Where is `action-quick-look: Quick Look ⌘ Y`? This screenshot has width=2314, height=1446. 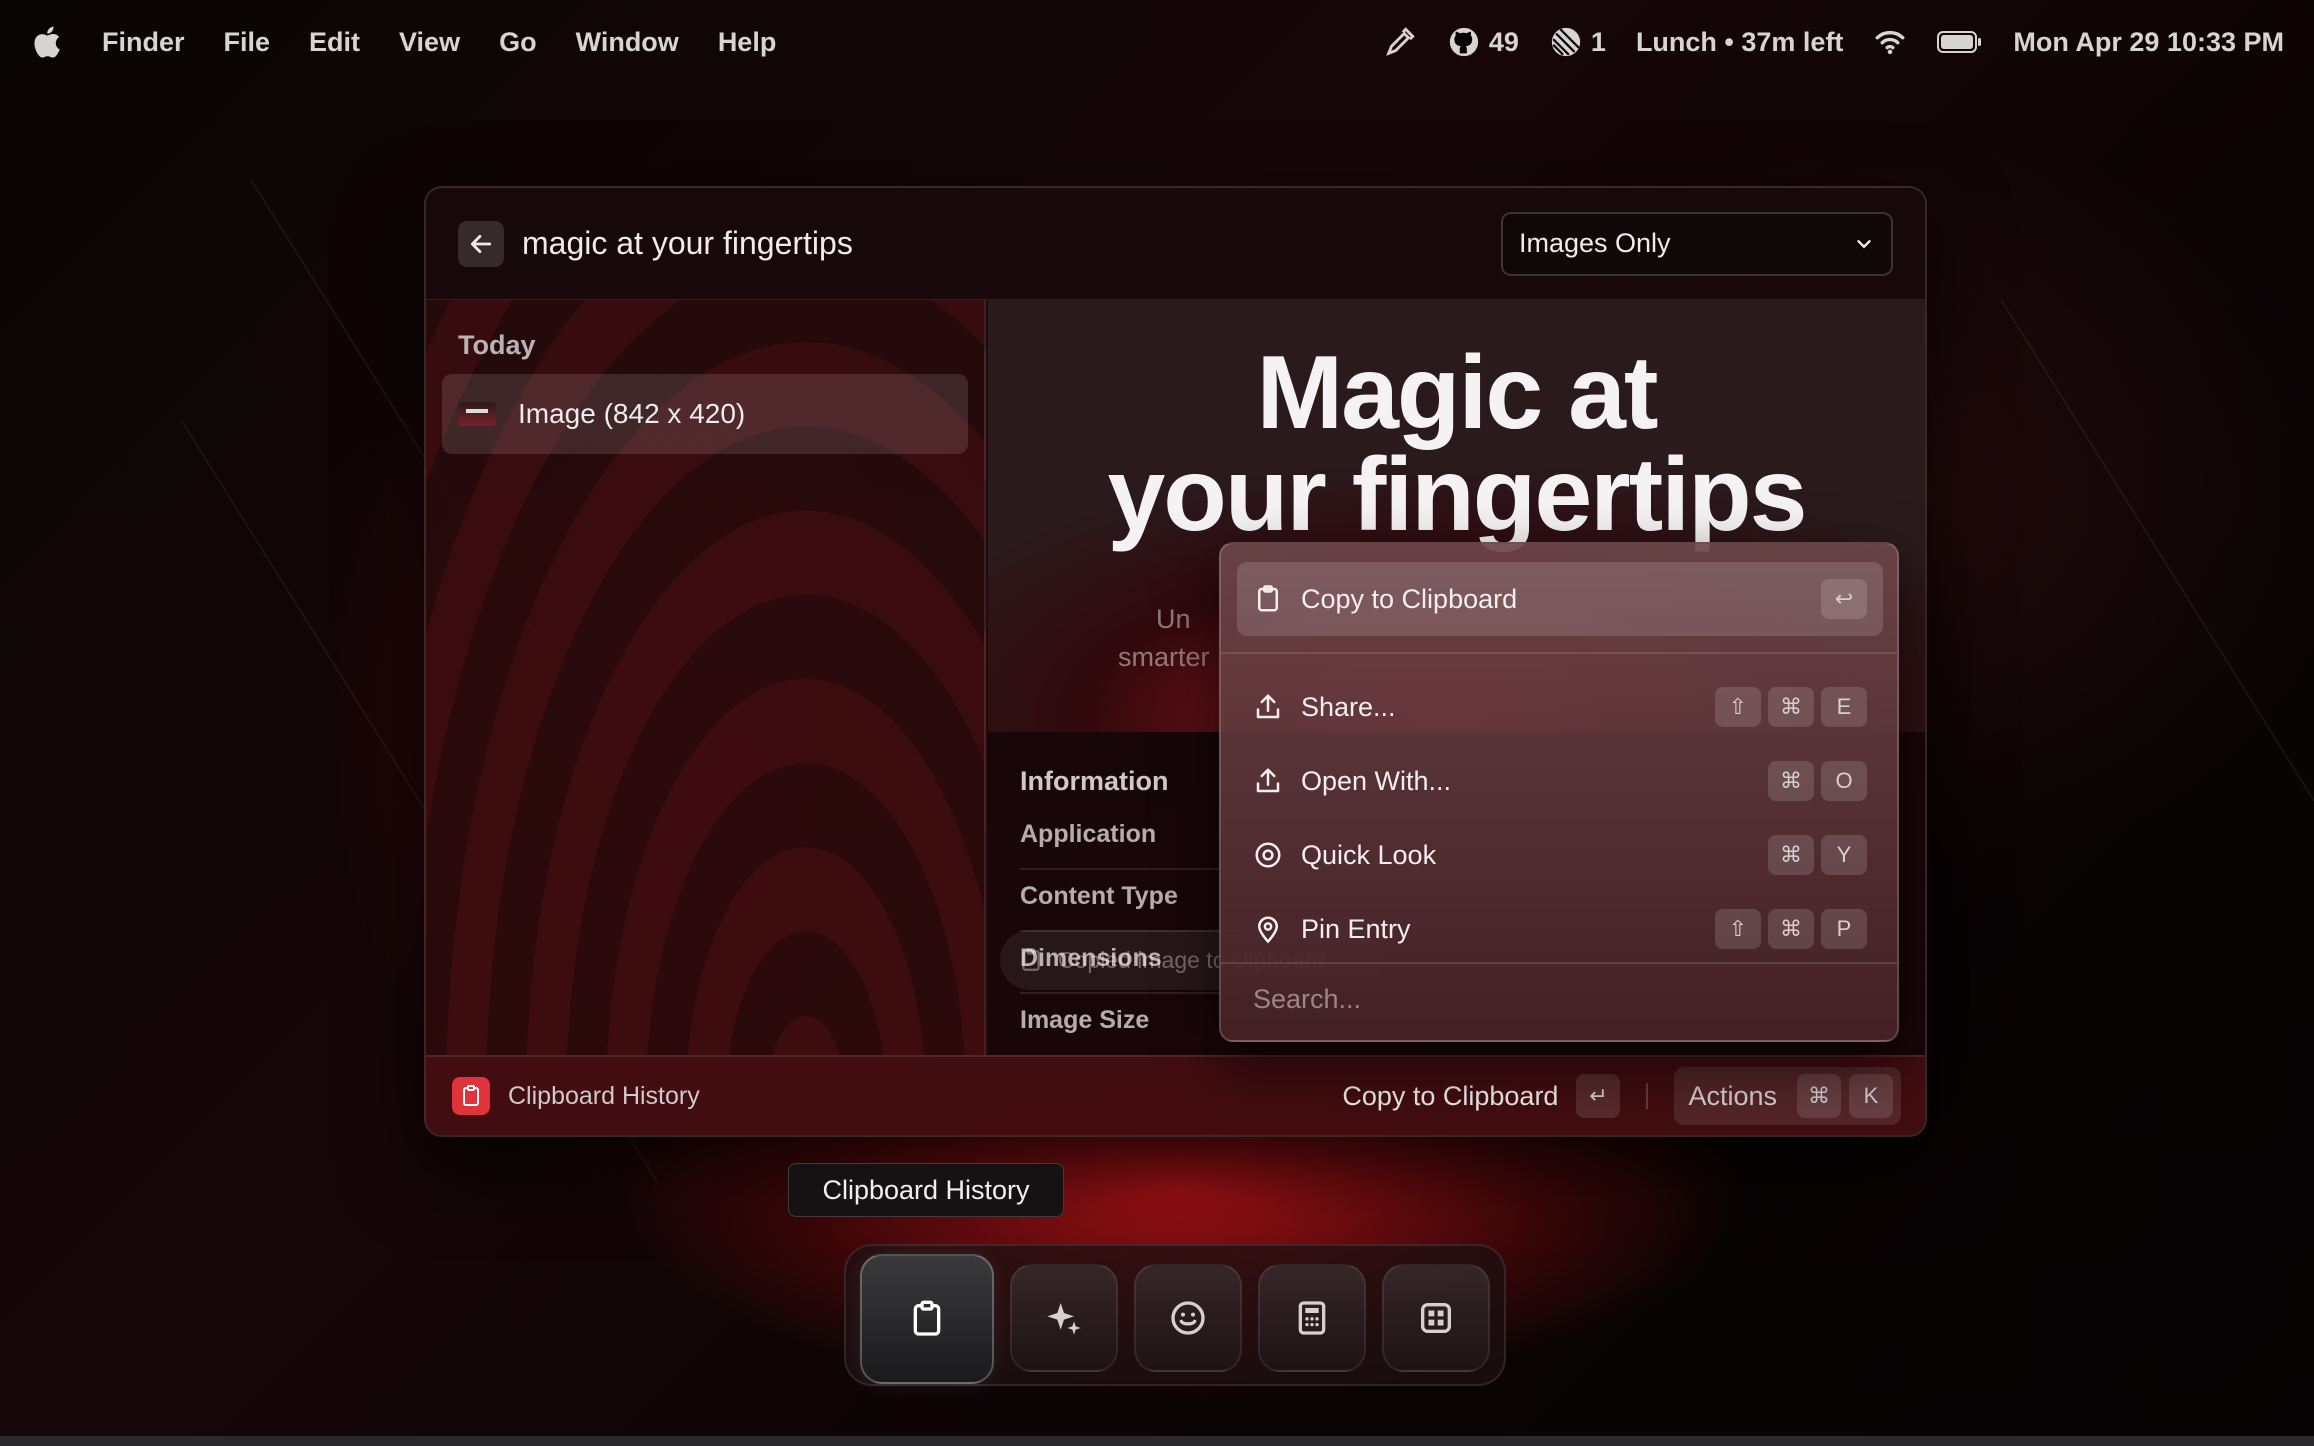 action-quick-look: Quick Look ⌘ Y is located at coordinates (1560, 855).